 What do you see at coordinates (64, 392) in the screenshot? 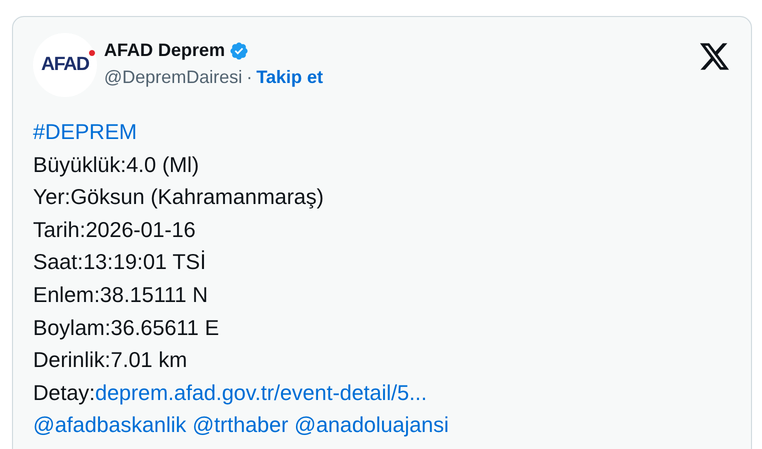
I see `tweet-text: Detay:` at bounding box center [64, 392].